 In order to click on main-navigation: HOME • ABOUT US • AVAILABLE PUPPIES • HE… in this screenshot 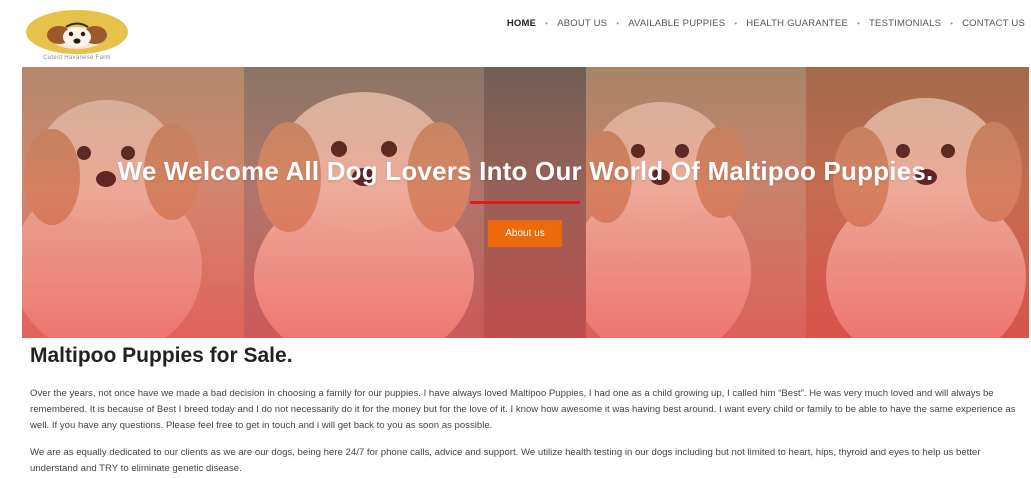, I will do `click(766, 23)`.